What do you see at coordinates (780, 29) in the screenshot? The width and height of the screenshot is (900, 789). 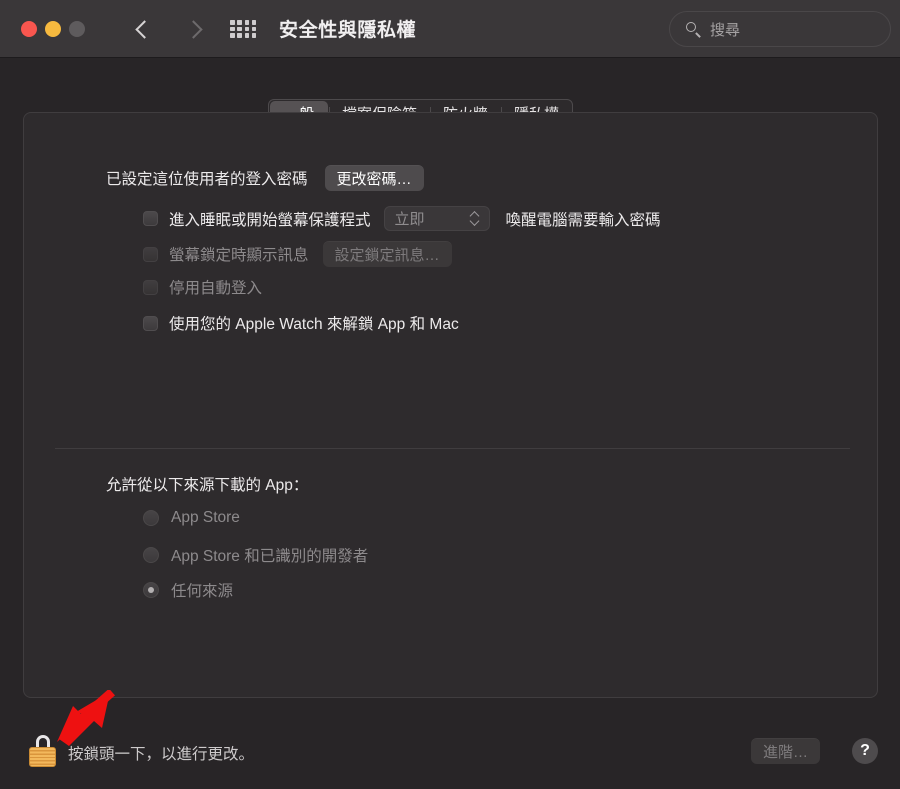 I see `search-field: 搜尋` at bounding box center [780, 29].